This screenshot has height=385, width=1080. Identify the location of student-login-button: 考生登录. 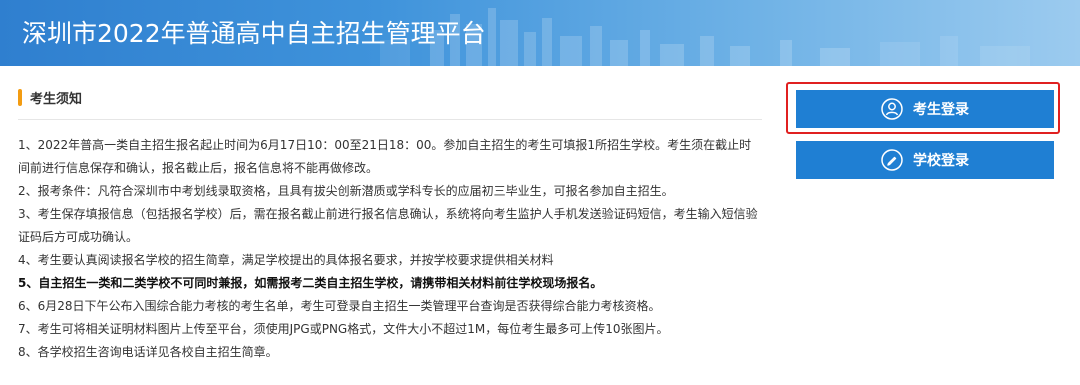
(925, 109).